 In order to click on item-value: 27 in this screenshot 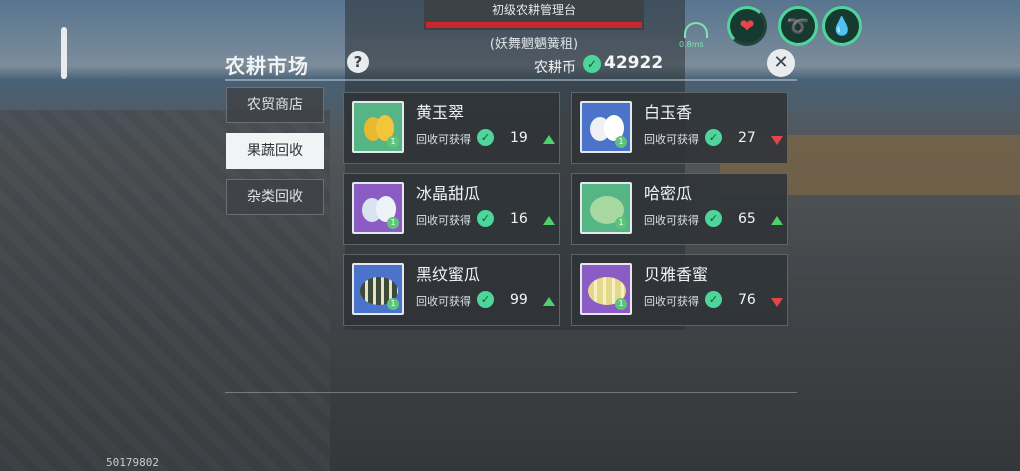, I will do `click(747, 138)`.